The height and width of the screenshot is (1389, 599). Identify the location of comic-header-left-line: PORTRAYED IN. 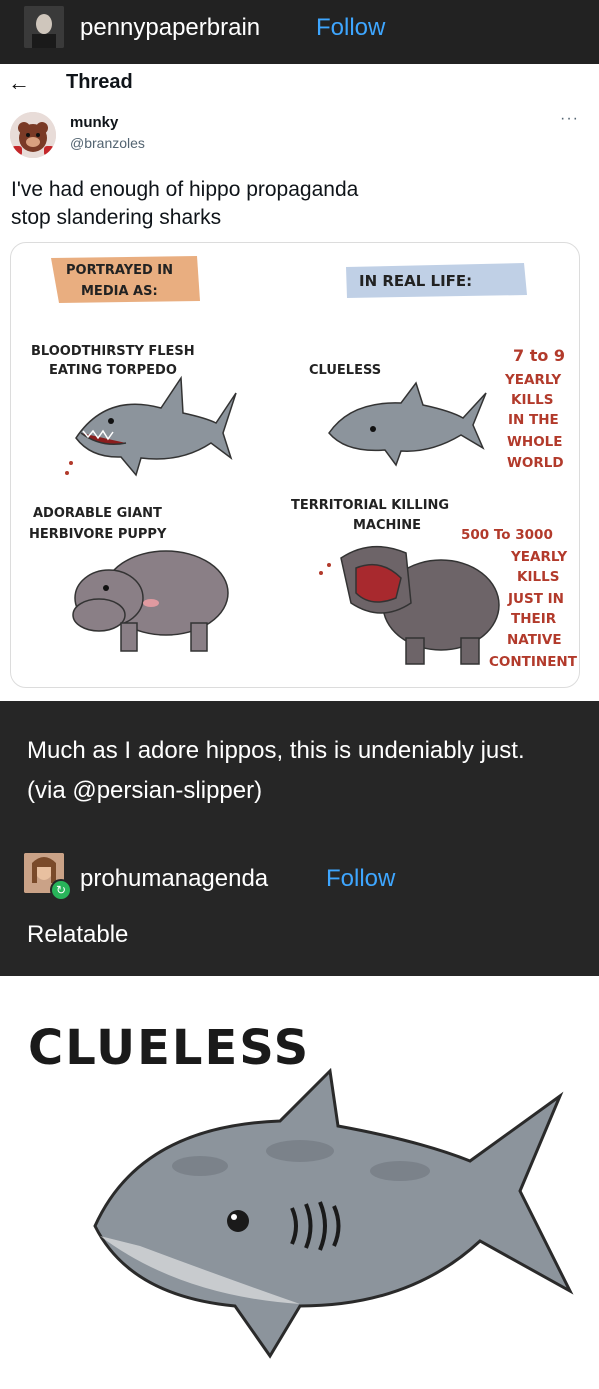
(119, 270).